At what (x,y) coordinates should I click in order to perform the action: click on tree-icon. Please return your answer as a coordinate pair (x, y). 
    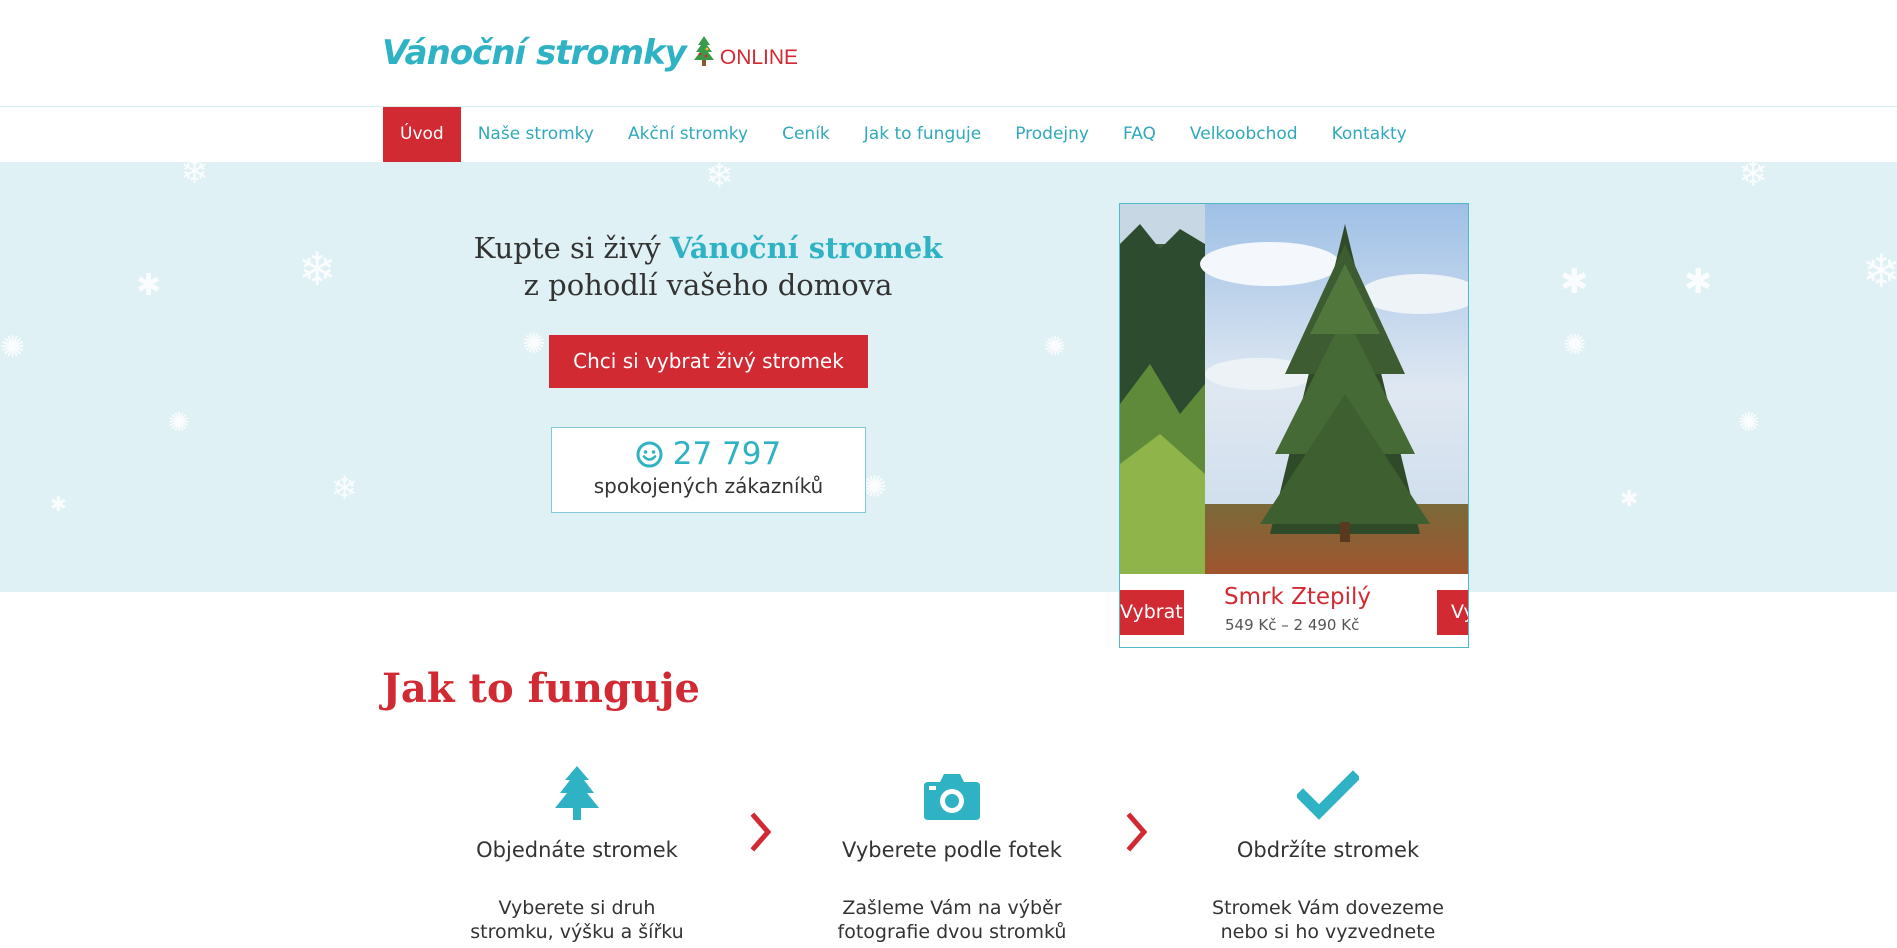
    Looking at the image, I should click on (577, 793).